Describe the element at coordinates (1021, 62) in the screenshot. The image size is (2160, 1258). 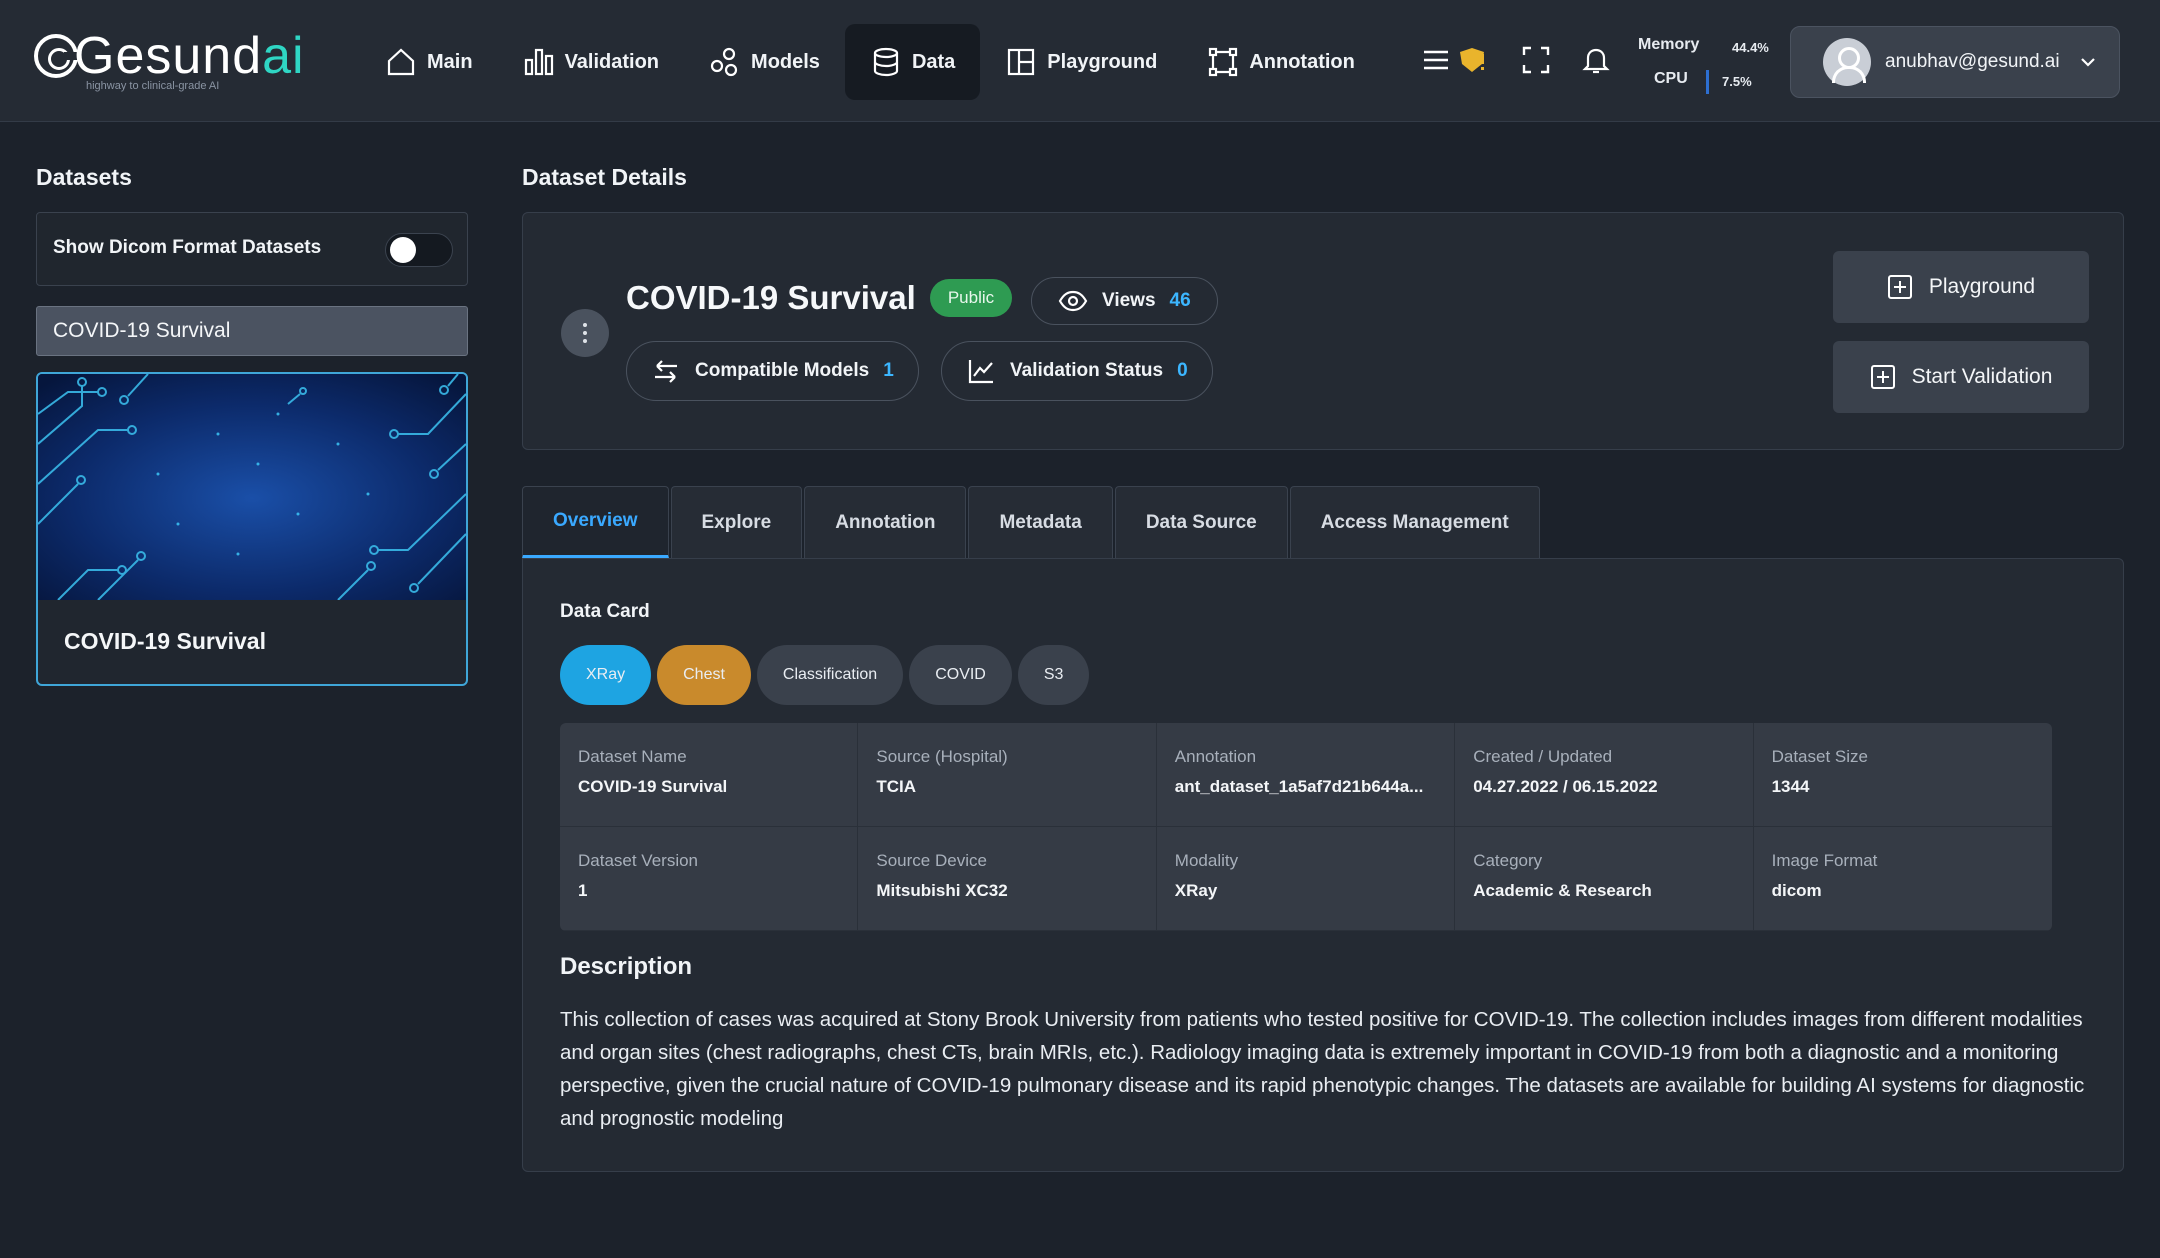
I see `playground-icon` at that location.